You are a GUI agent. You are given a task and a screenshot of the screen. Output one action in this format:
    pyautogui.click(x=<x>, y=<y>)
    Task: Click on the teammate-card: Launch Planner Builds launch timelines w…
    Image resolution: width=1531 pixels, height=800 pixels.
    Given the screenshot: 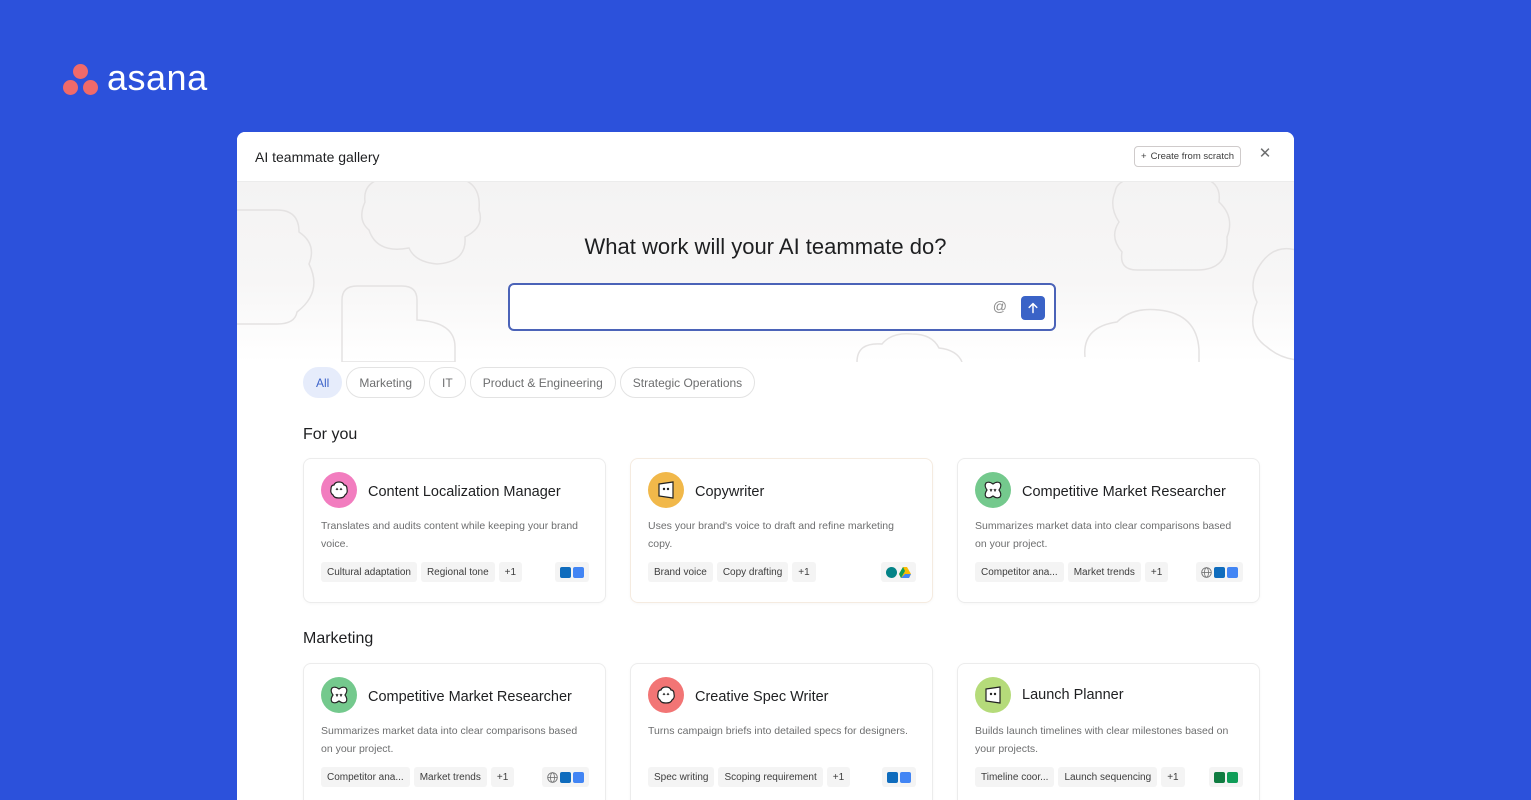 What is the action you would take?
    pyautogui.click(x=1108, y=731)
    